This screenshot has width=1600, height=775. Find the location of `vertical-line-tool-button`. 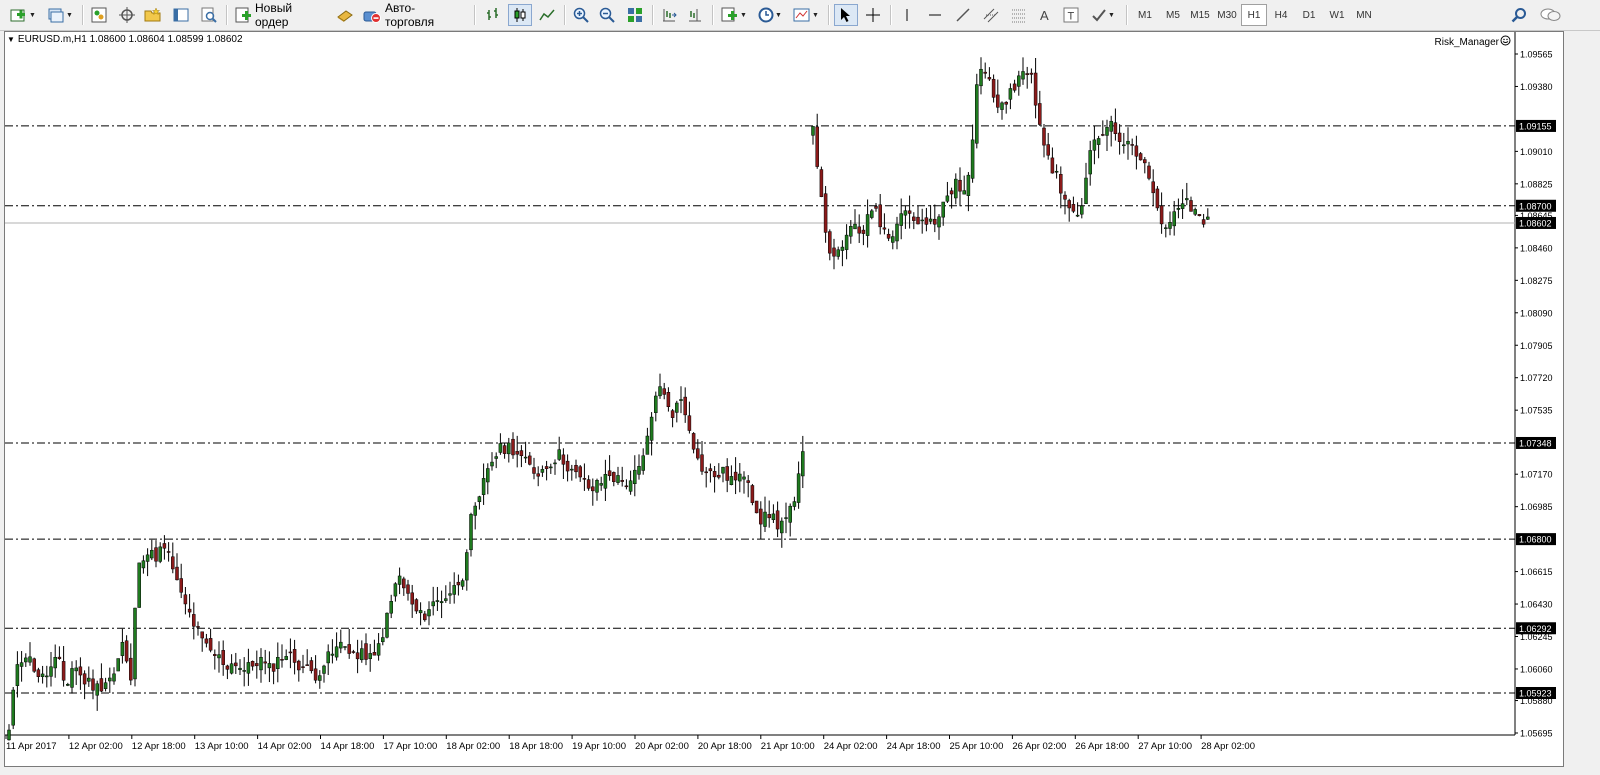

vertical-line-tool-button is located at coordinates (907, 15).